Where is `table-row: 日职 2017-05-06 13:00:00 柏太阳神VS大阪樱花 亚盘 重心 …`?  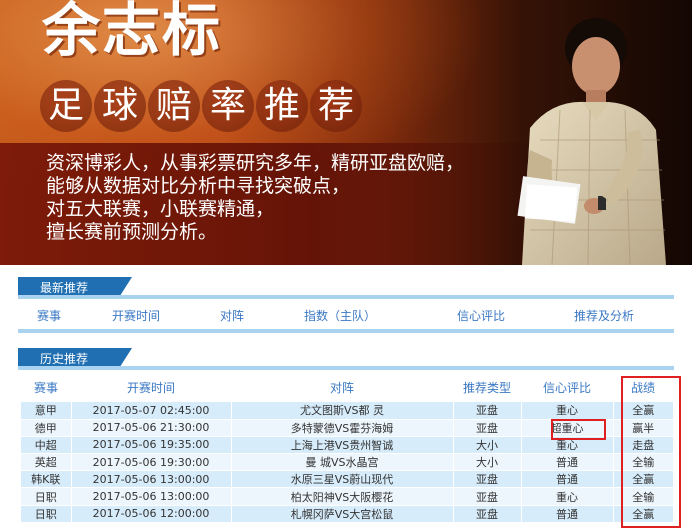 table-row: 日职 2017-05-06 13:00:00 柏太阳神VS大阪樱花 亚盘 重心 … is located at coordinates (347, 496).